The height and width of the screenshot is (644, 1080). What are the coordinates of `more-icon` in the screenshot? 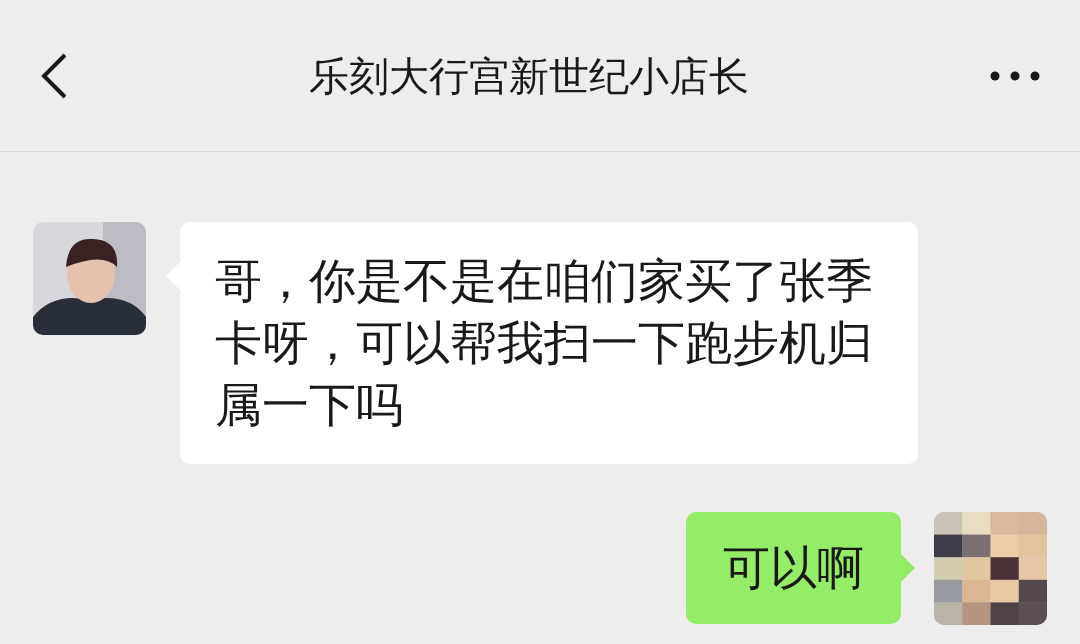 It's located at (1015, 75).